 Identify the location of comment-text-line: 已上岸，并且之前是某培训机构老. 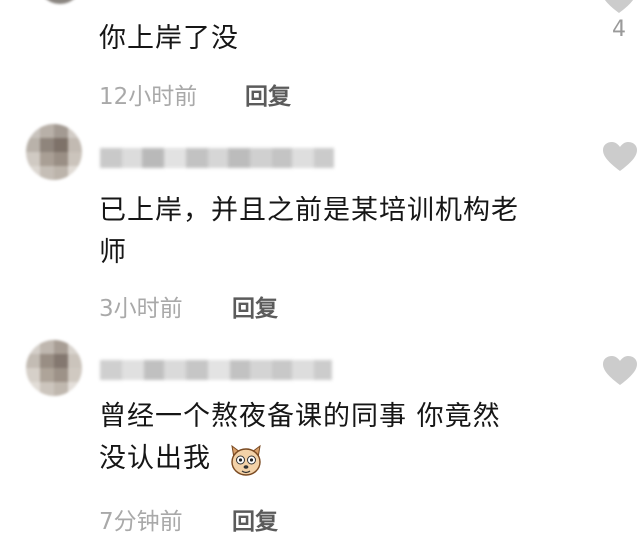
(309, 210).